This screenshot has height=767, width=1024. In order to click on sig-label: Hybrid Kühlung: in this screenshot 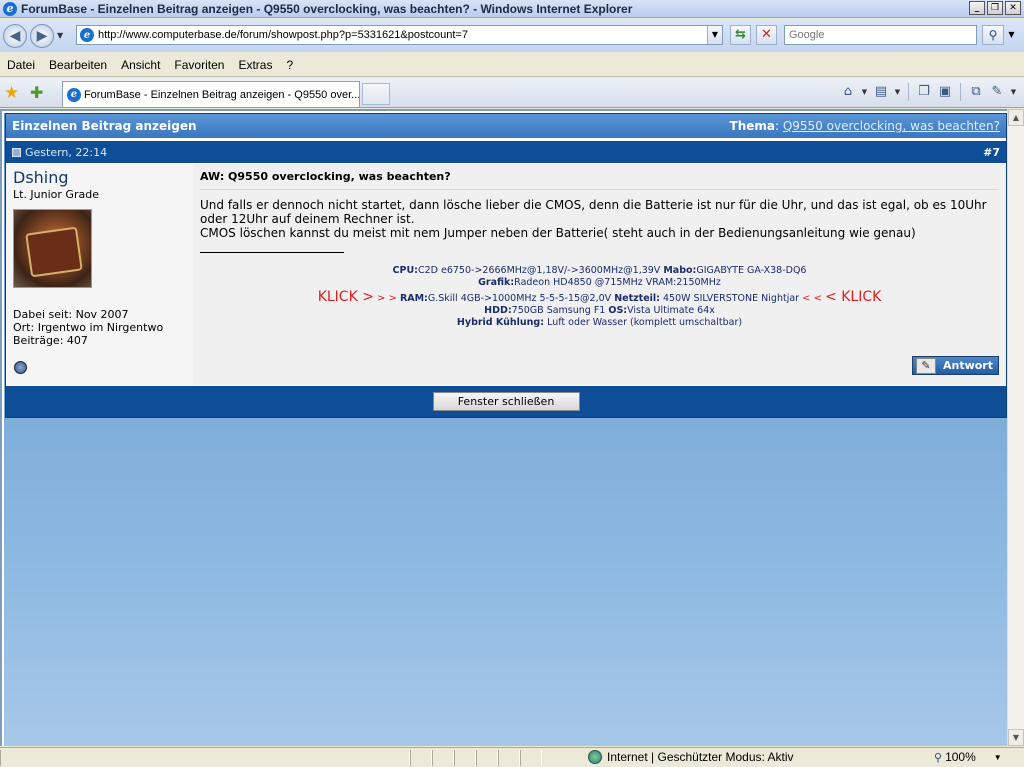, I will do `click(500, 322)`.